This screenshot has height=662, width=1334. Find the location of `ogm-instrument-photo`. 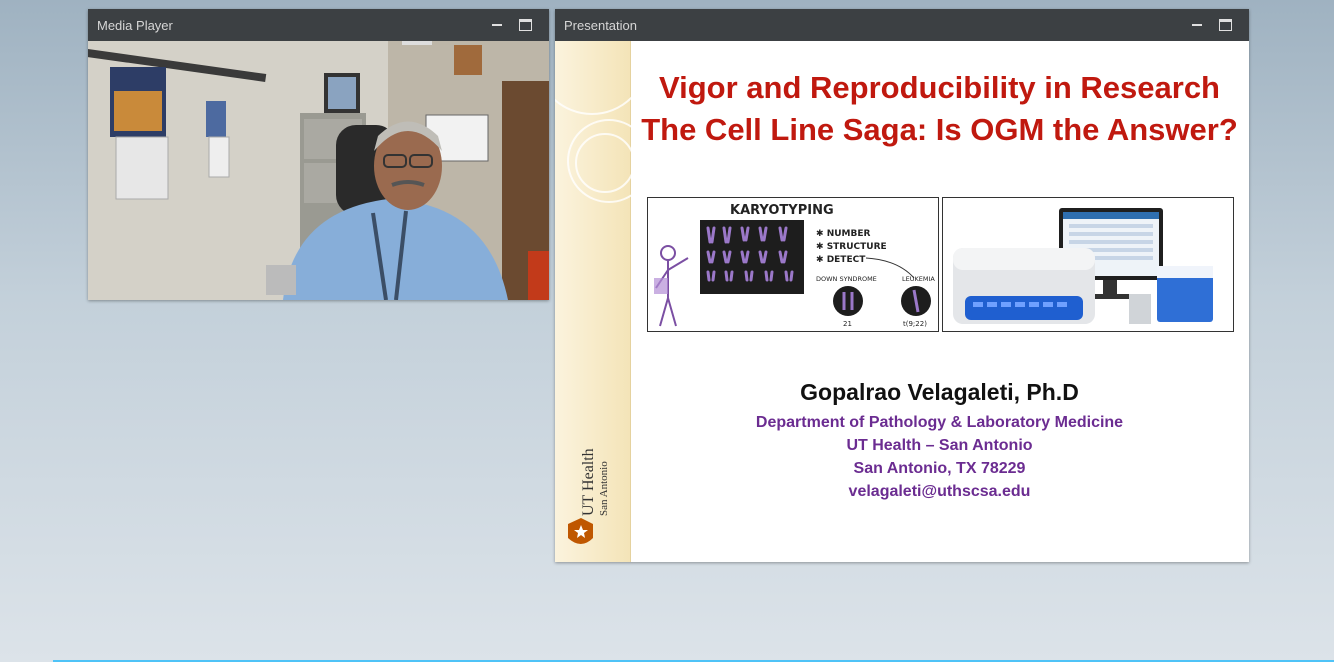

ogm-instrument-photo is located at coordinates (1088, 264).